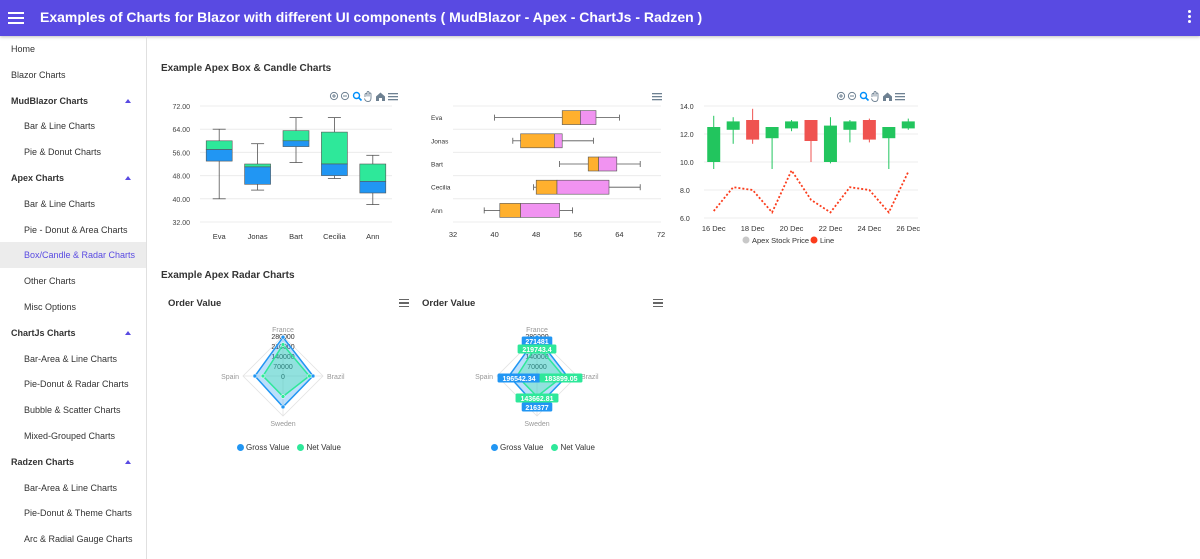 The height and width of the screenshot is (559, 1200). I want to click on section-title-radar: Example Apex Radar Charts, so click(228, 275).